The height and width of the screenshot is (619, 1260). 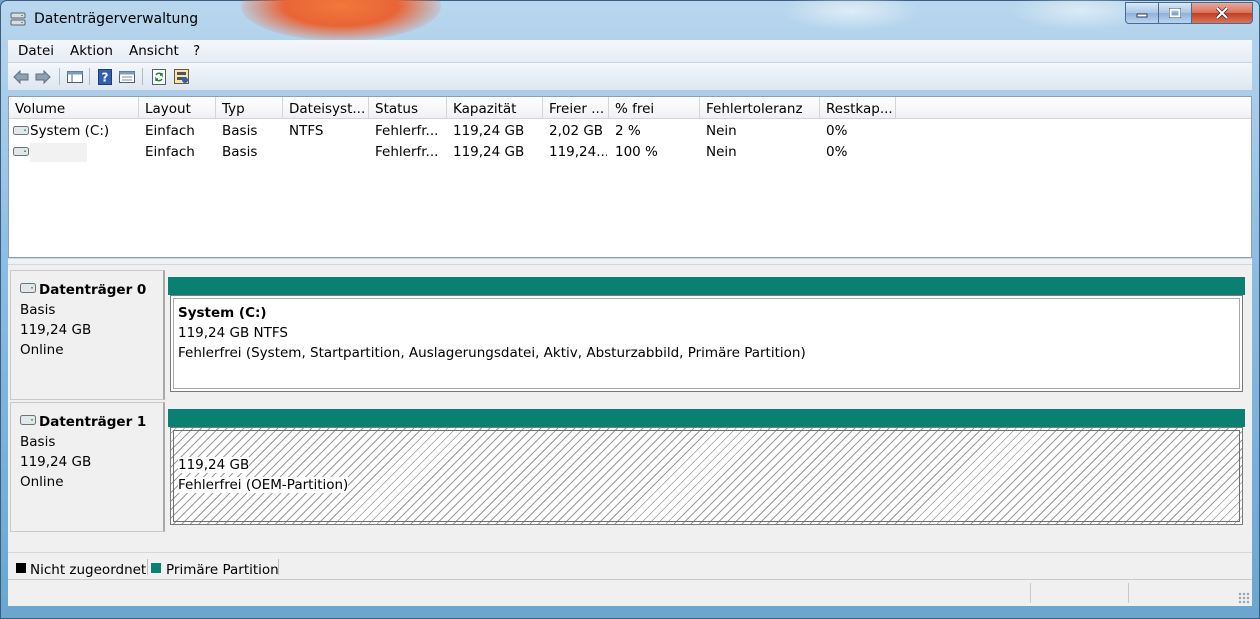 What do you see at coordinates (93, 290) in the screenshot?
I see `disk-0-name: Datenträger 0` at bounding box center [93, 290].